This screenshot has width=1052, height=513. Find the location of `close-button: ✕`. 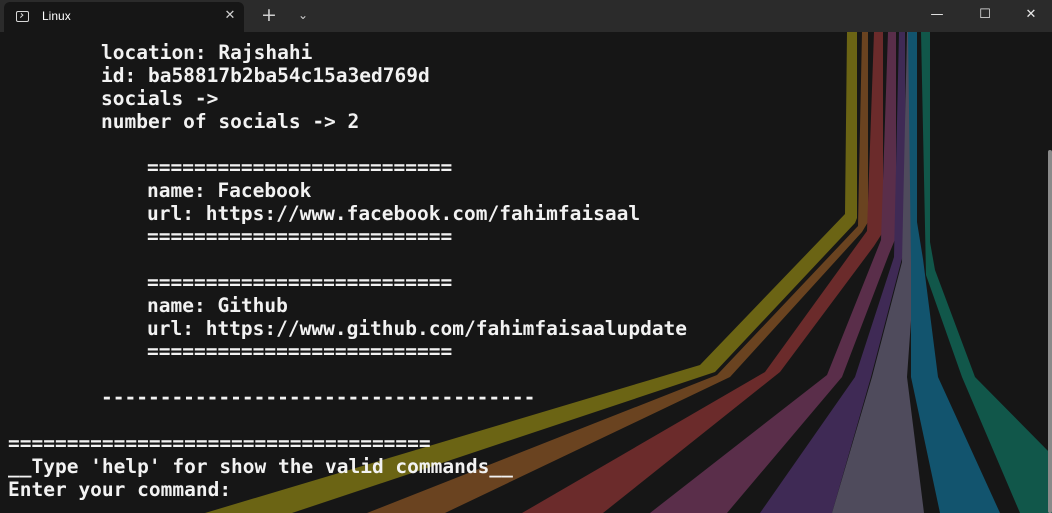

close-button: ✕ is located at coordinates (1030, 15).